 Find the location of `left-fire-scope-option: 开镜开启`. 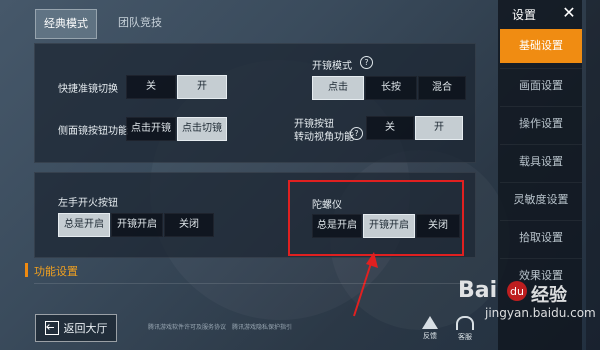

left-fire-scope-option: 开镜开启 is located at coordinates (137, 225).